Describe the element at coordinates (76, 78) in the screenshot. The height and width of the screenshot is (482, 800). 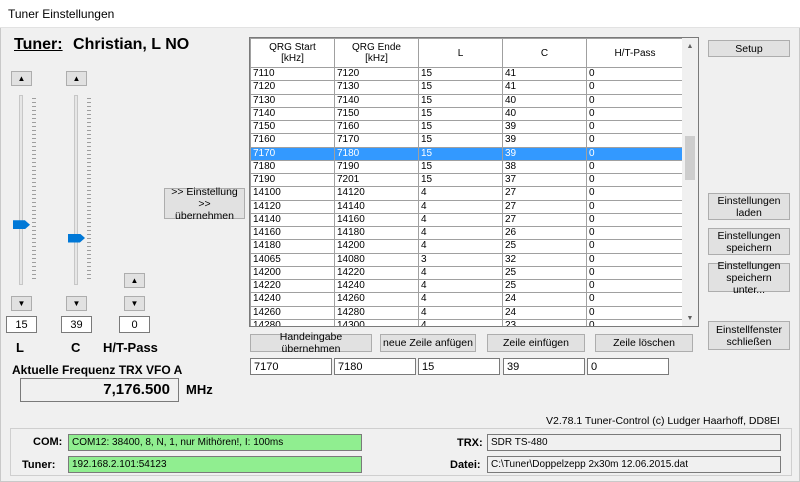
I see `c-up-button: ▲` at that location.